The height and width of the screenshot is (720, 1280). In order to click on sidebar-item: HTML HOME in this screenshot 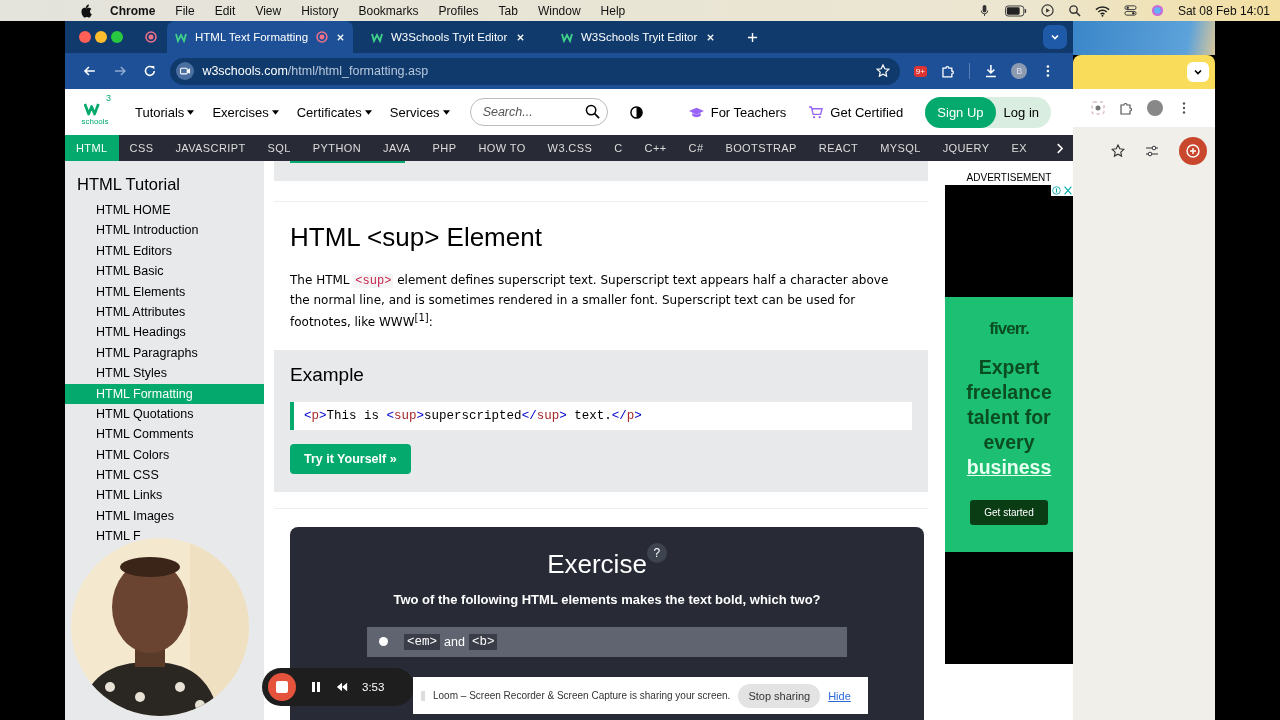, I will do `click(164, 210)`.